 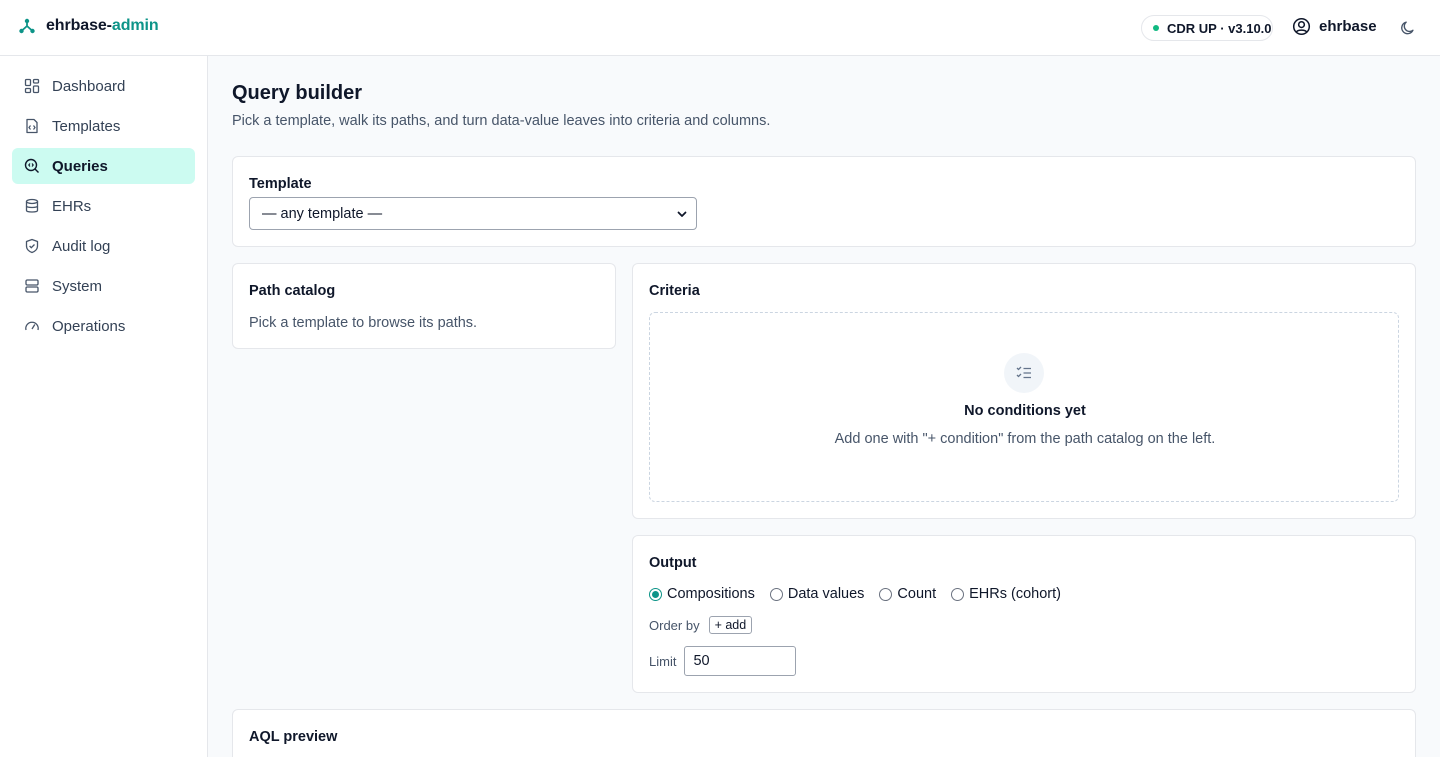 I want to click on user-menu: ehrbase, so click(x=1334, y=26).